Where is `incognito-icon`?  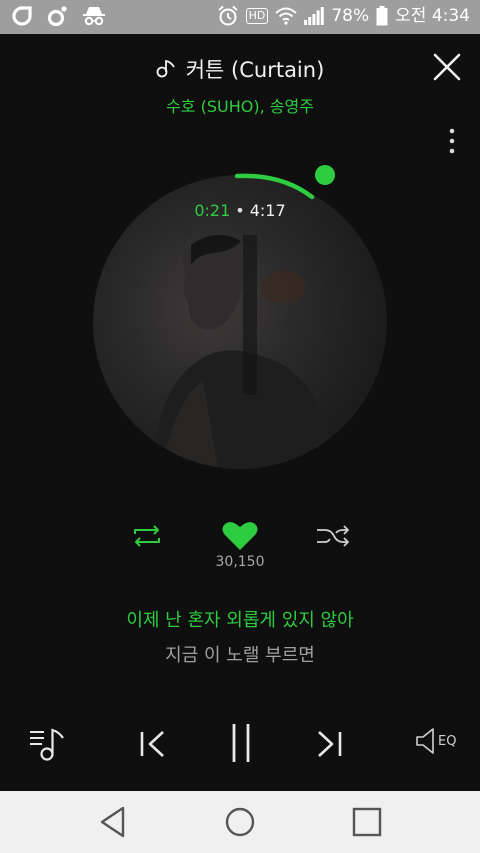
incognito-icon is located at coordinates (94, 16).